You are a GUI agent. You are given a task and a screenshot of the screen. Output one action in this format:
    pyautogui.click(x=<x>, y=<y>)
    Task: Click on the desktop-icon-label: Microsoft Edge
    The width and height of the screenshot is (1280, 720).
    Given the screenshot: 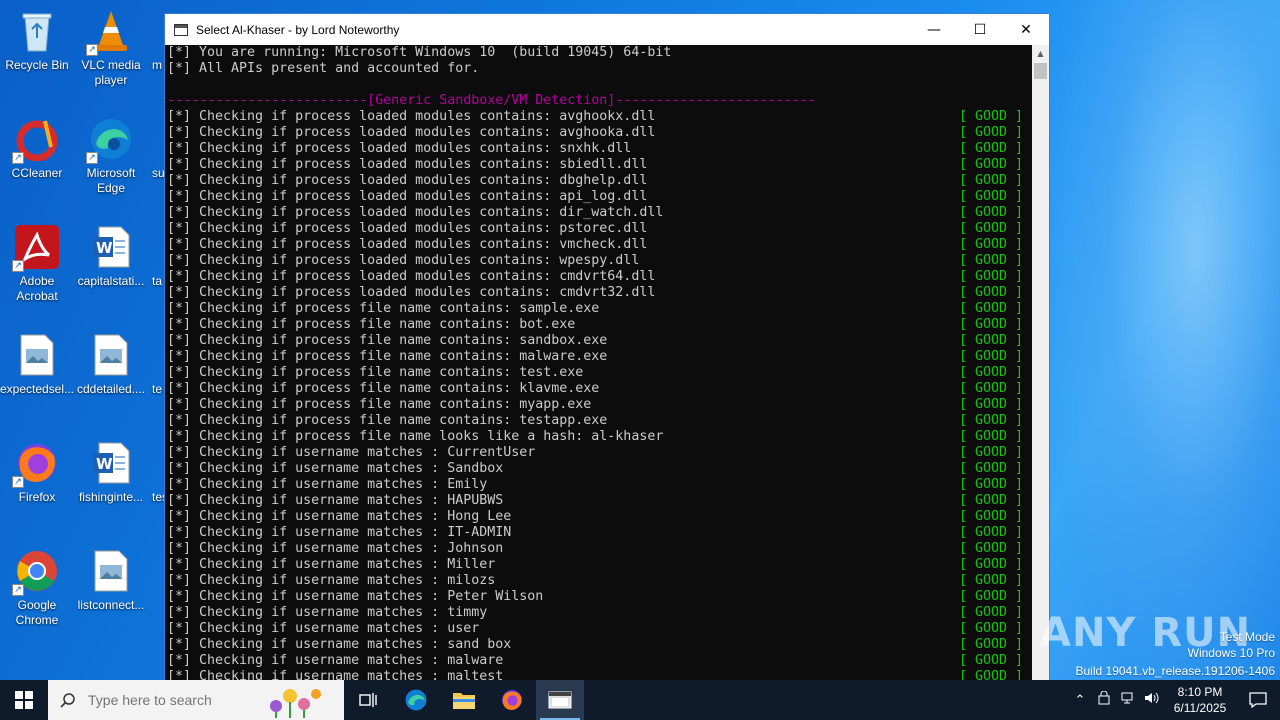 What is the action you would take?
    pyautogui.click(x=111, y=180)
    